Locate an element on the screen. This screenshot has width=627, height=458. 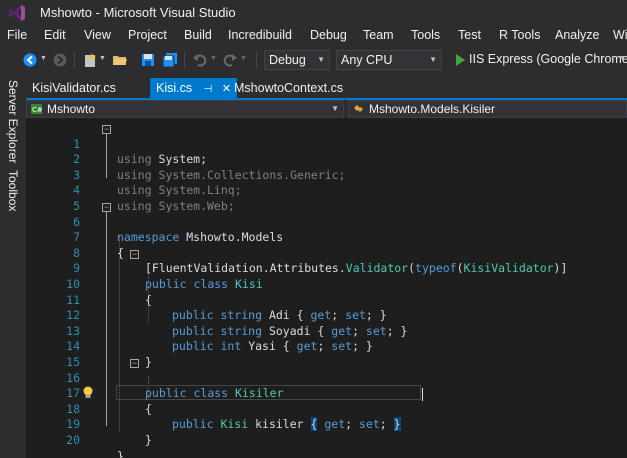
menu-test: Test is located at coordinates (469, 35).